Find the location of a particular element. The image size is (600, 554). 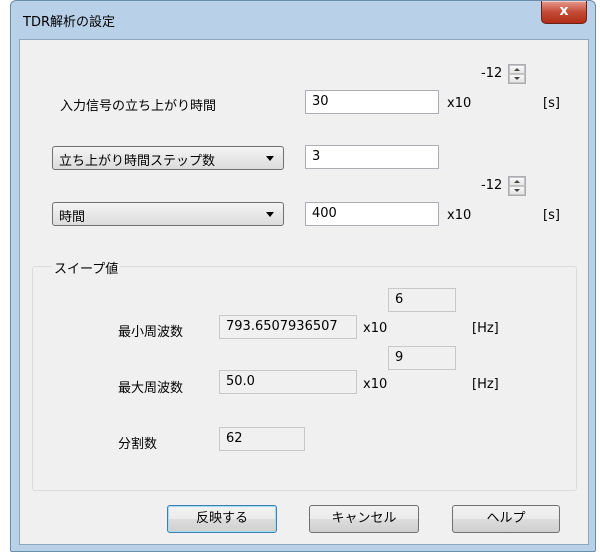

time-exponent: -12 is located at coordinates (491, 185).